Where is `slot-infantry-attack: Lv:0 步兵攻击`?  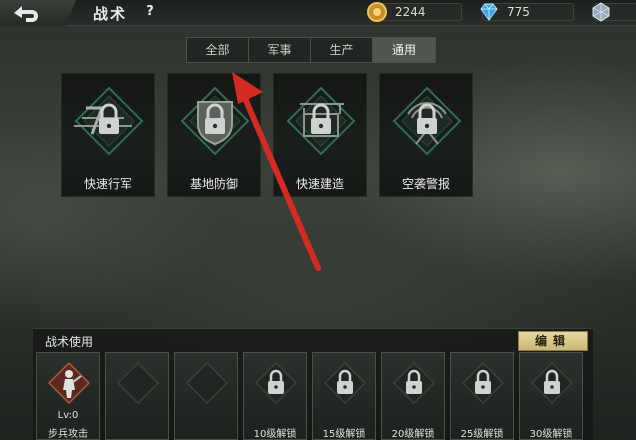
slot-infantry-attack: Lv:0 步兵攻击 is located at coordinates (68, 396).